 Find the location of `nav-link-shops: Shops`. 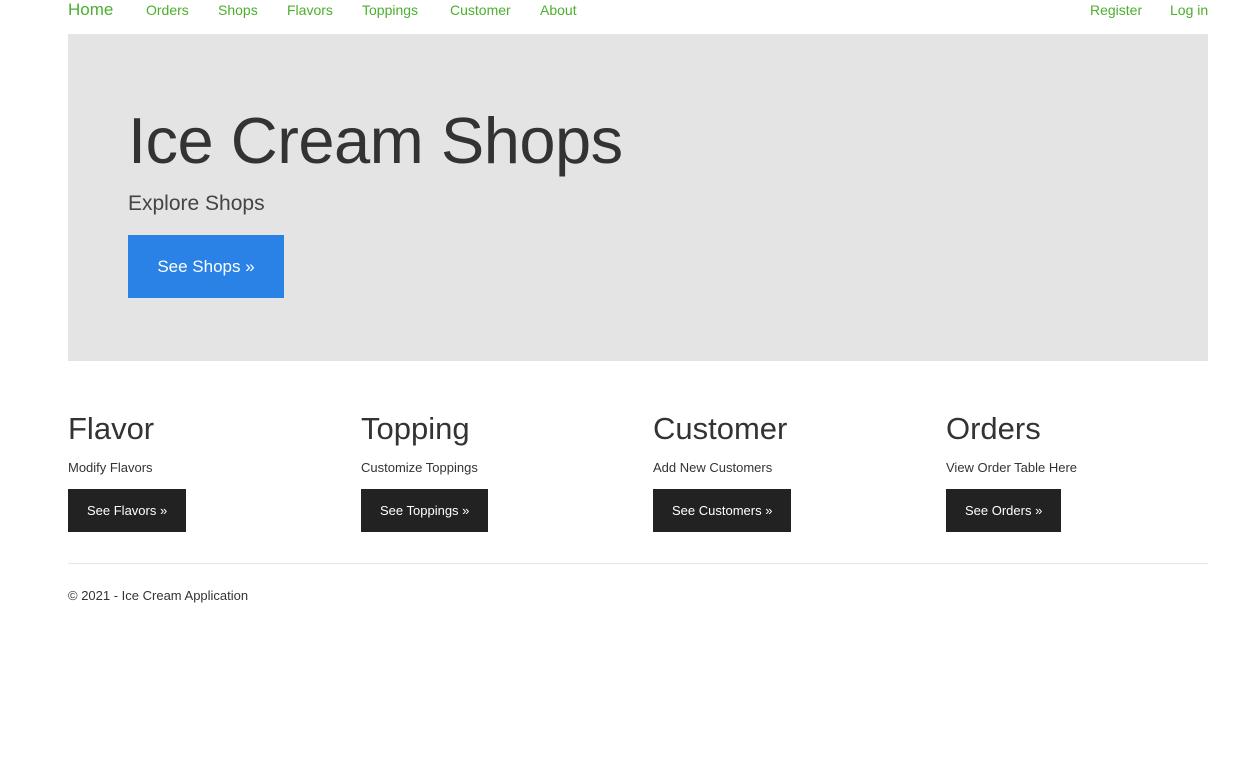

nav-link-shops: Shops is located at coordinates (238, 10).